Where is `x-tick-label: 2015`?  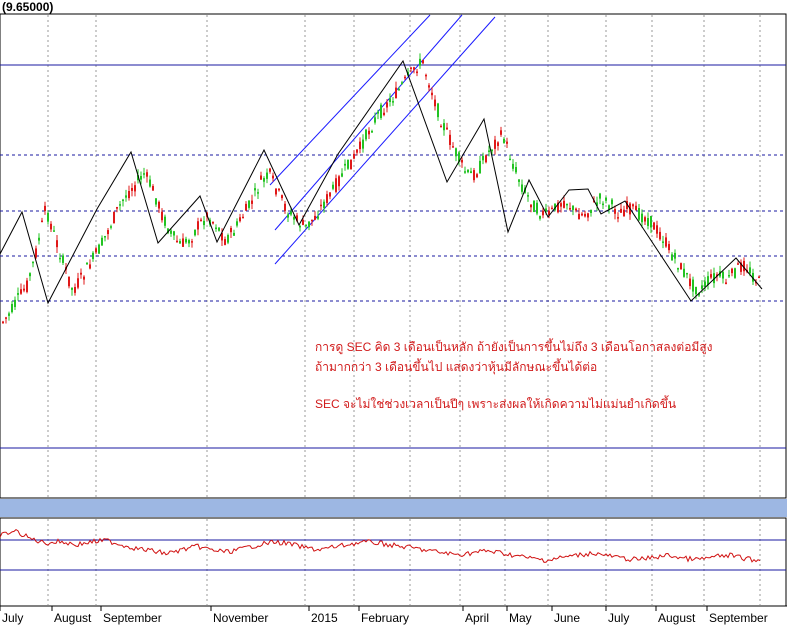 x-tick-label: 2015 is located at coordinates (324, 618).